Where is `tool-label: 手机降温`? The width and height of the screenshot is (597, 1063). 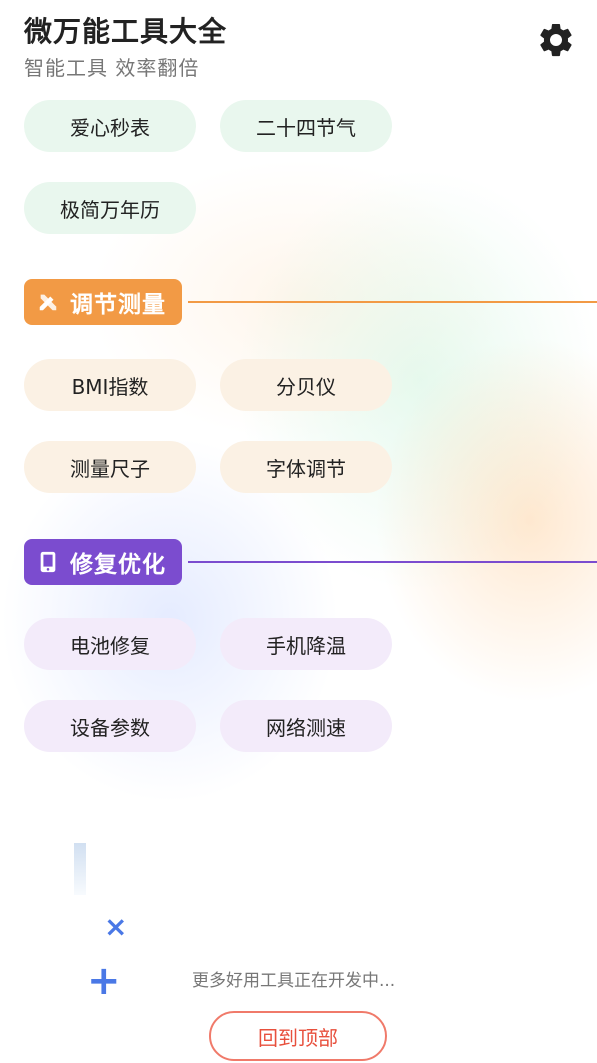 tool-label: 手机降温 is located at coordinates (306, 645).